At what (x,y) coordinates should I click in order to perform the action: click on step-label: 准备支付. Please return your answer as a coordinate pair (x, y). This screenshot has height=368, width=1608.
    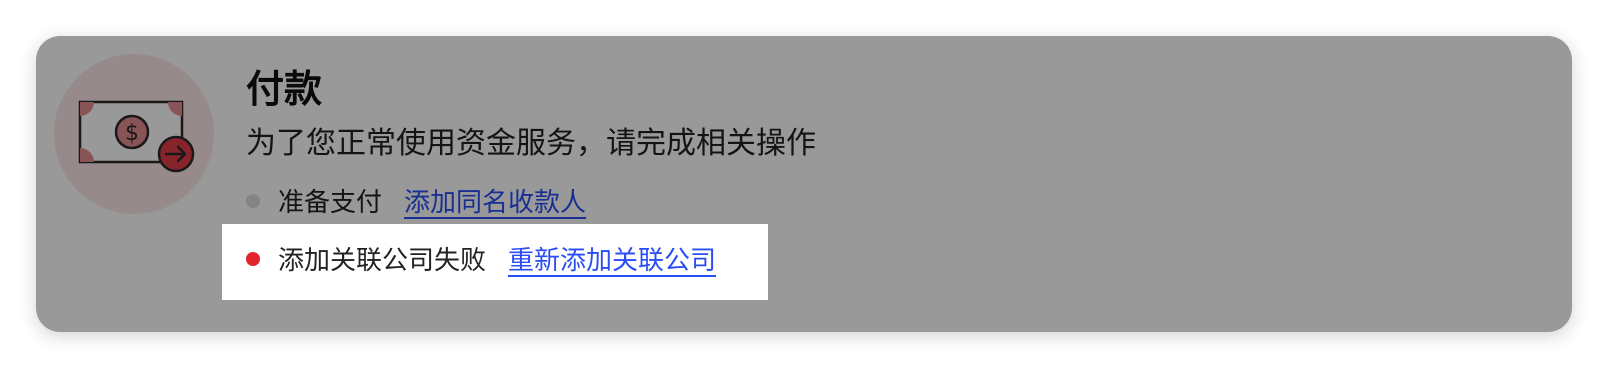
    Looking at the image, I should click on (330, 203).